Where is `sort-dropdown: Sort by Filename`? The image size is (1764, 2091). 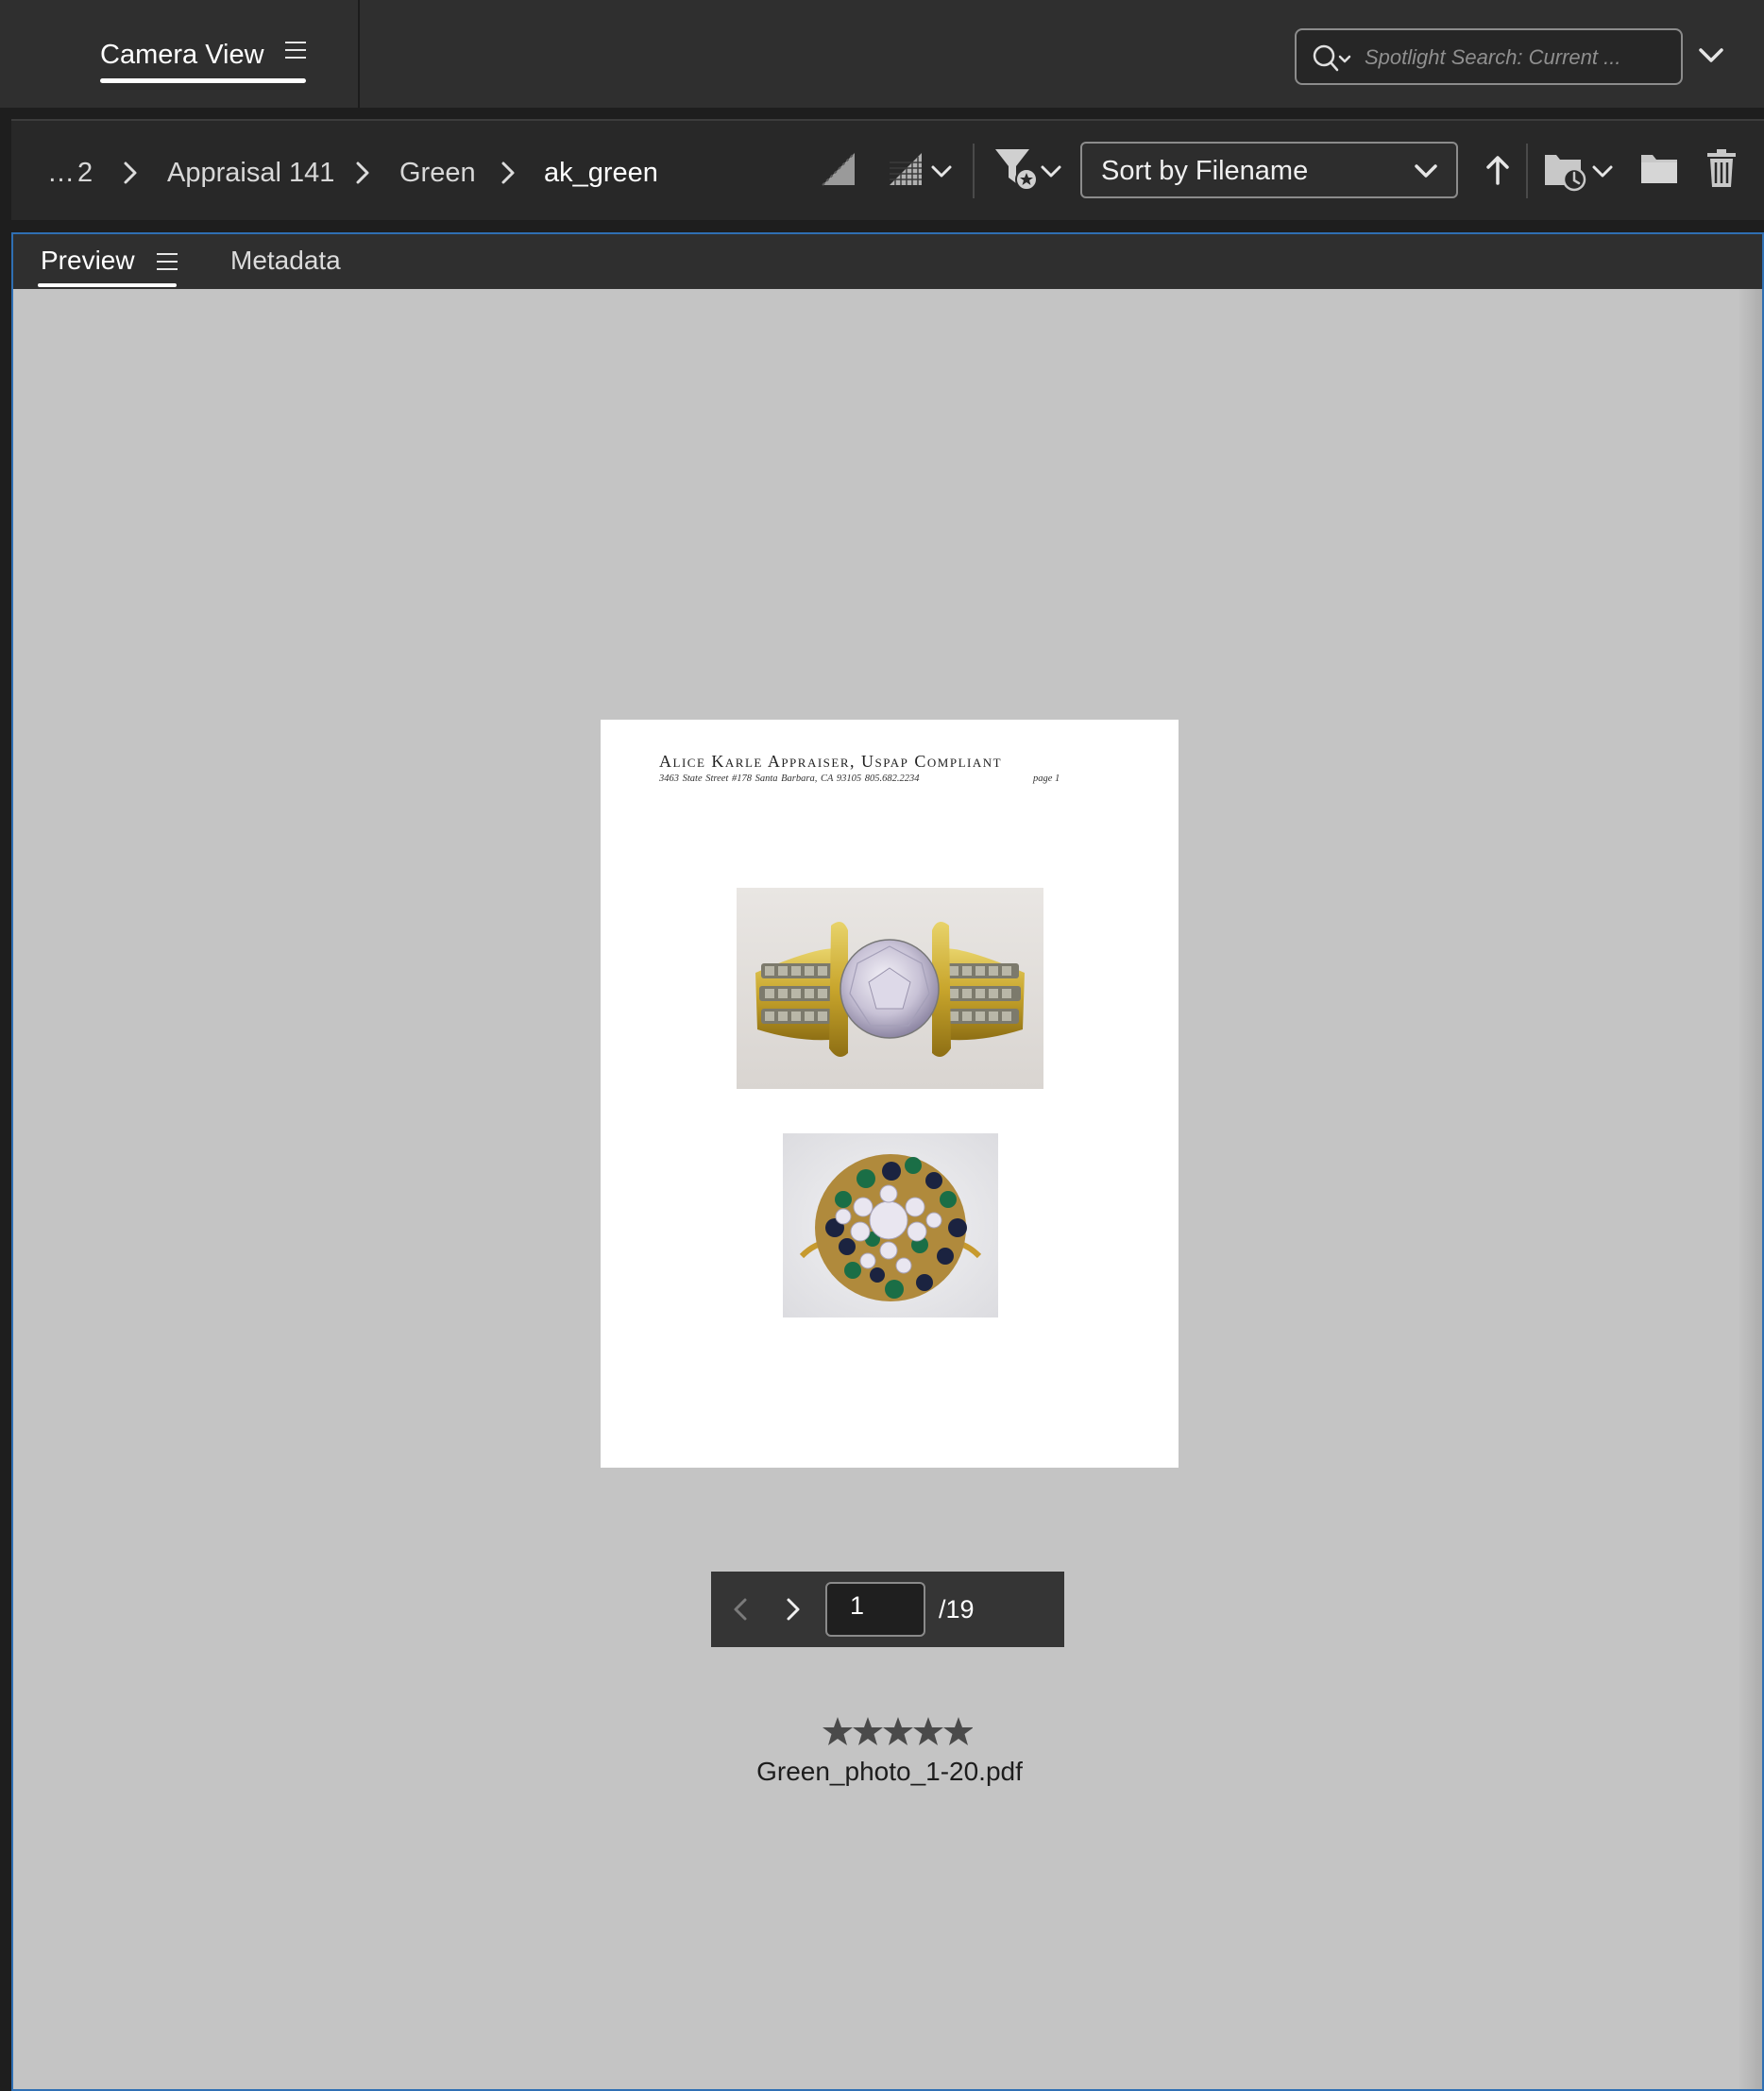
sort-dropdown: Sort by Filename is located at coordinates (1269, 170).